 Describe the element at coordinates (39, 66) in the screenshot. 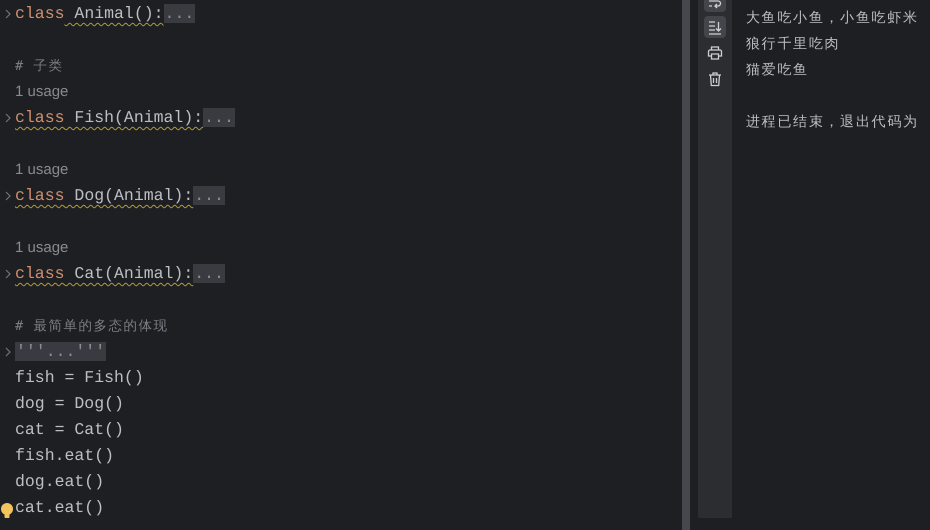

I see `code-comment: # 子类` at that location.